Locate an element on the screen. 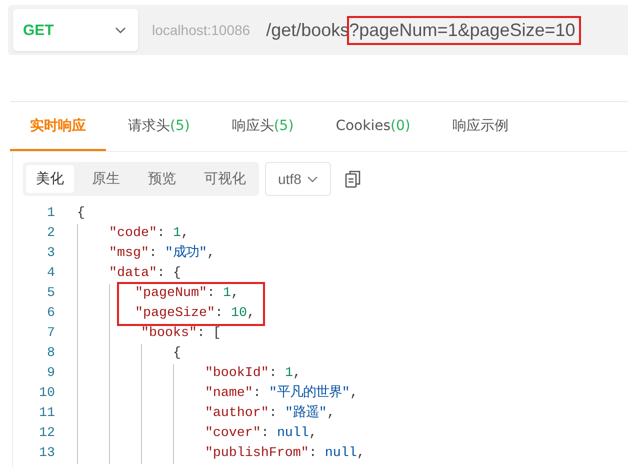 The height and width of the screenshot is (467, 628). line-number: 6 is located at coordinates (50, 314).